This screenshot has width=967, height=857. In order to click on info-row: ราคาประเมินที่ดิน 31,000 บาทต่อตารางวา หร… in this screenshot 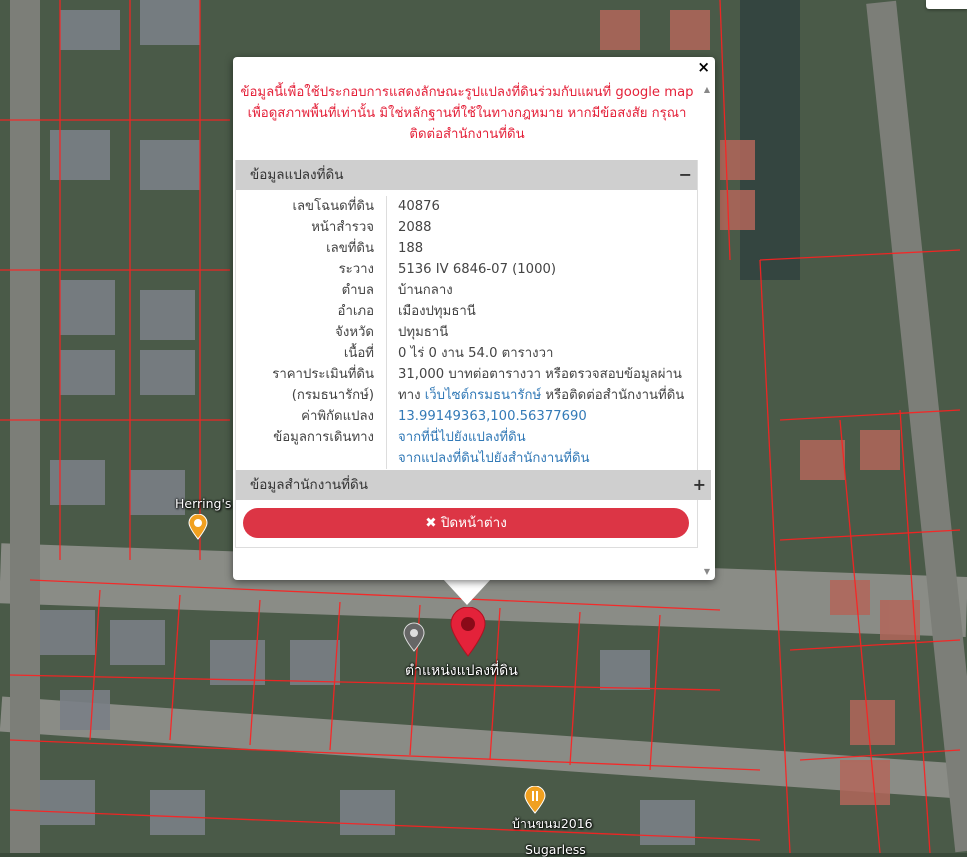, I will do `click(477, 374)`.